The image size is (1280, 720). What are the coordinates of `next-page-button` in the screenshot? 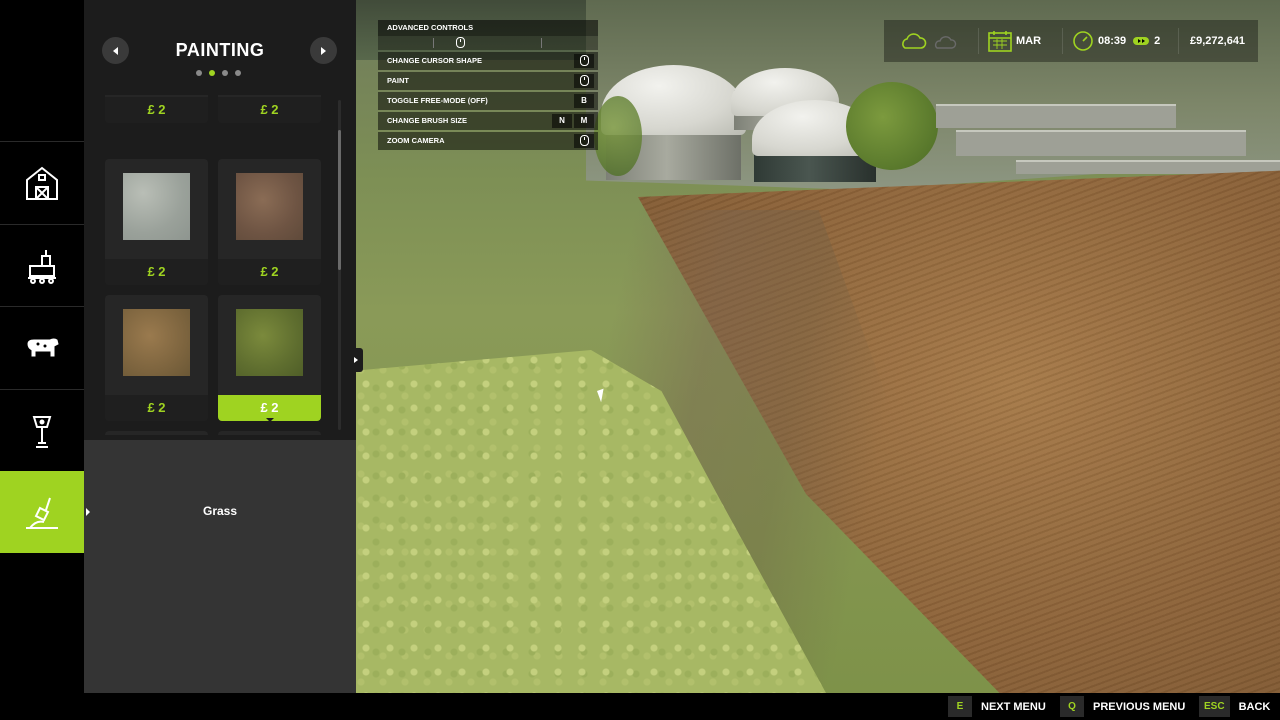 It's located at (323, 50).